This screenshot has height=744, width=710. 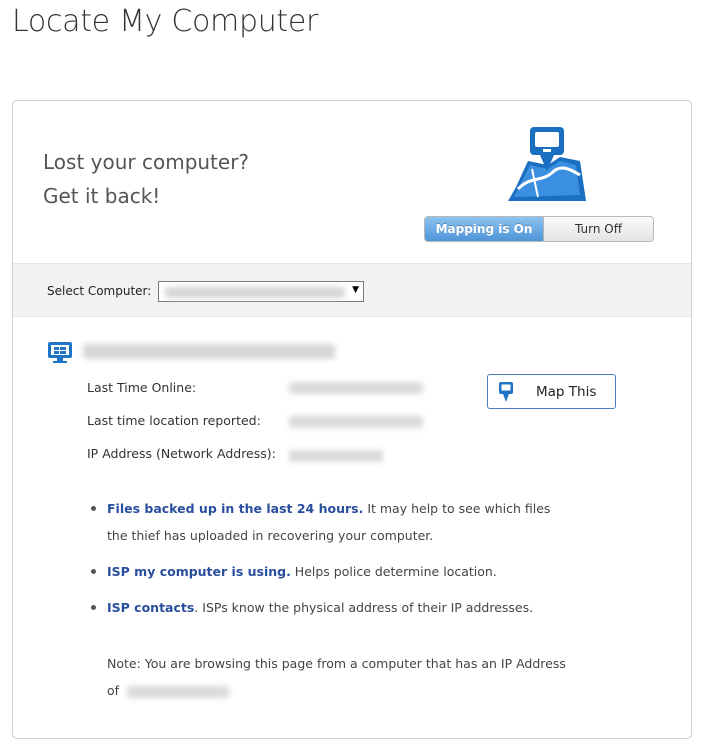 What do you see at coordinates (199, 571) in the screenshot?
I see `isp-using-link: ISP my computer is using.` at bounding box center [199, 571].